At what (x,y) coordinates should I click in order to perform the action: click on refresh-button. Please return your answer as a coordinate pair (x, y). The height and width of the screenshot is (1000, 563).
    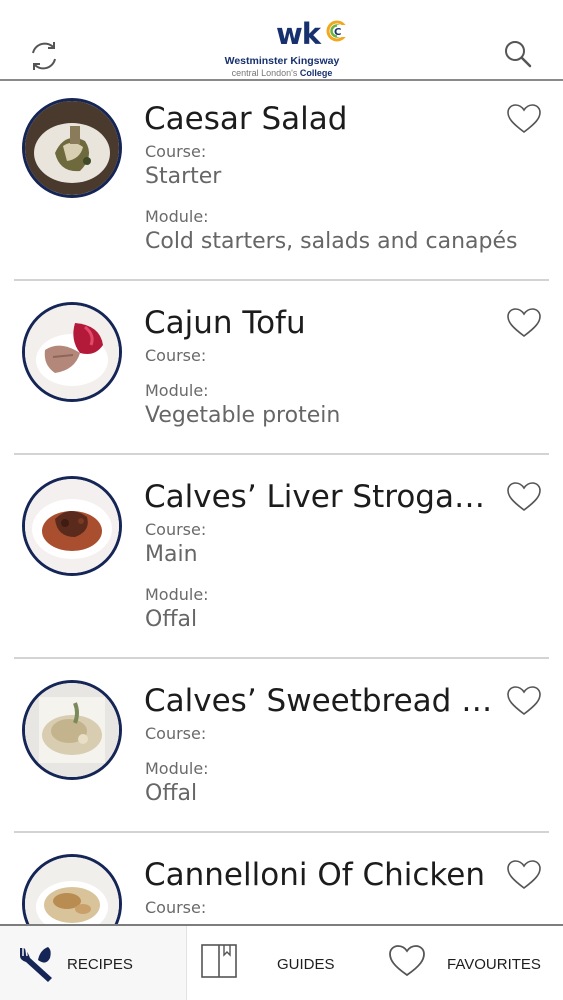
    Looking at the image, I should click on (44, 56).